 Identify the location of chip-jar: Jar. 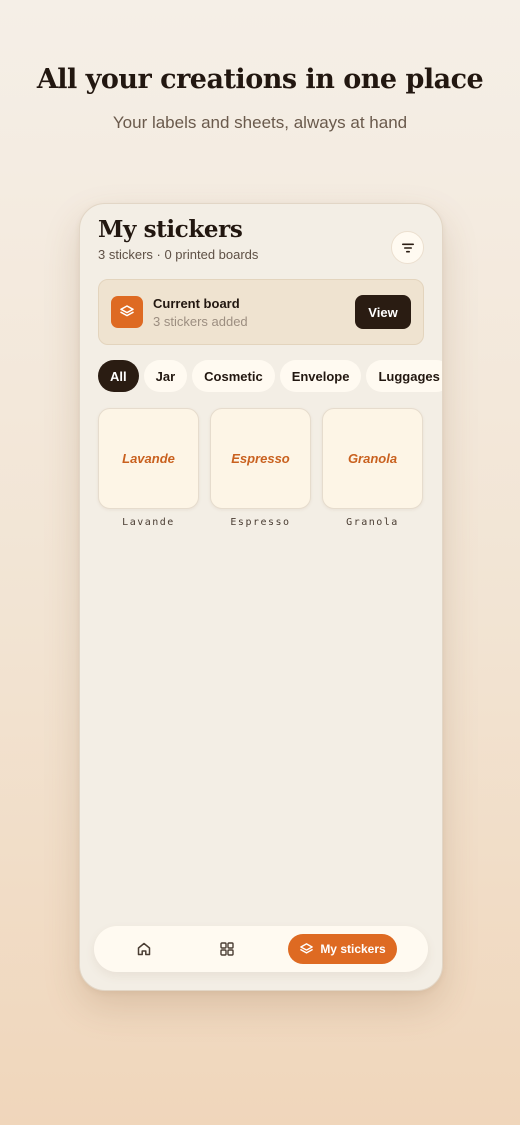
(165, 376).